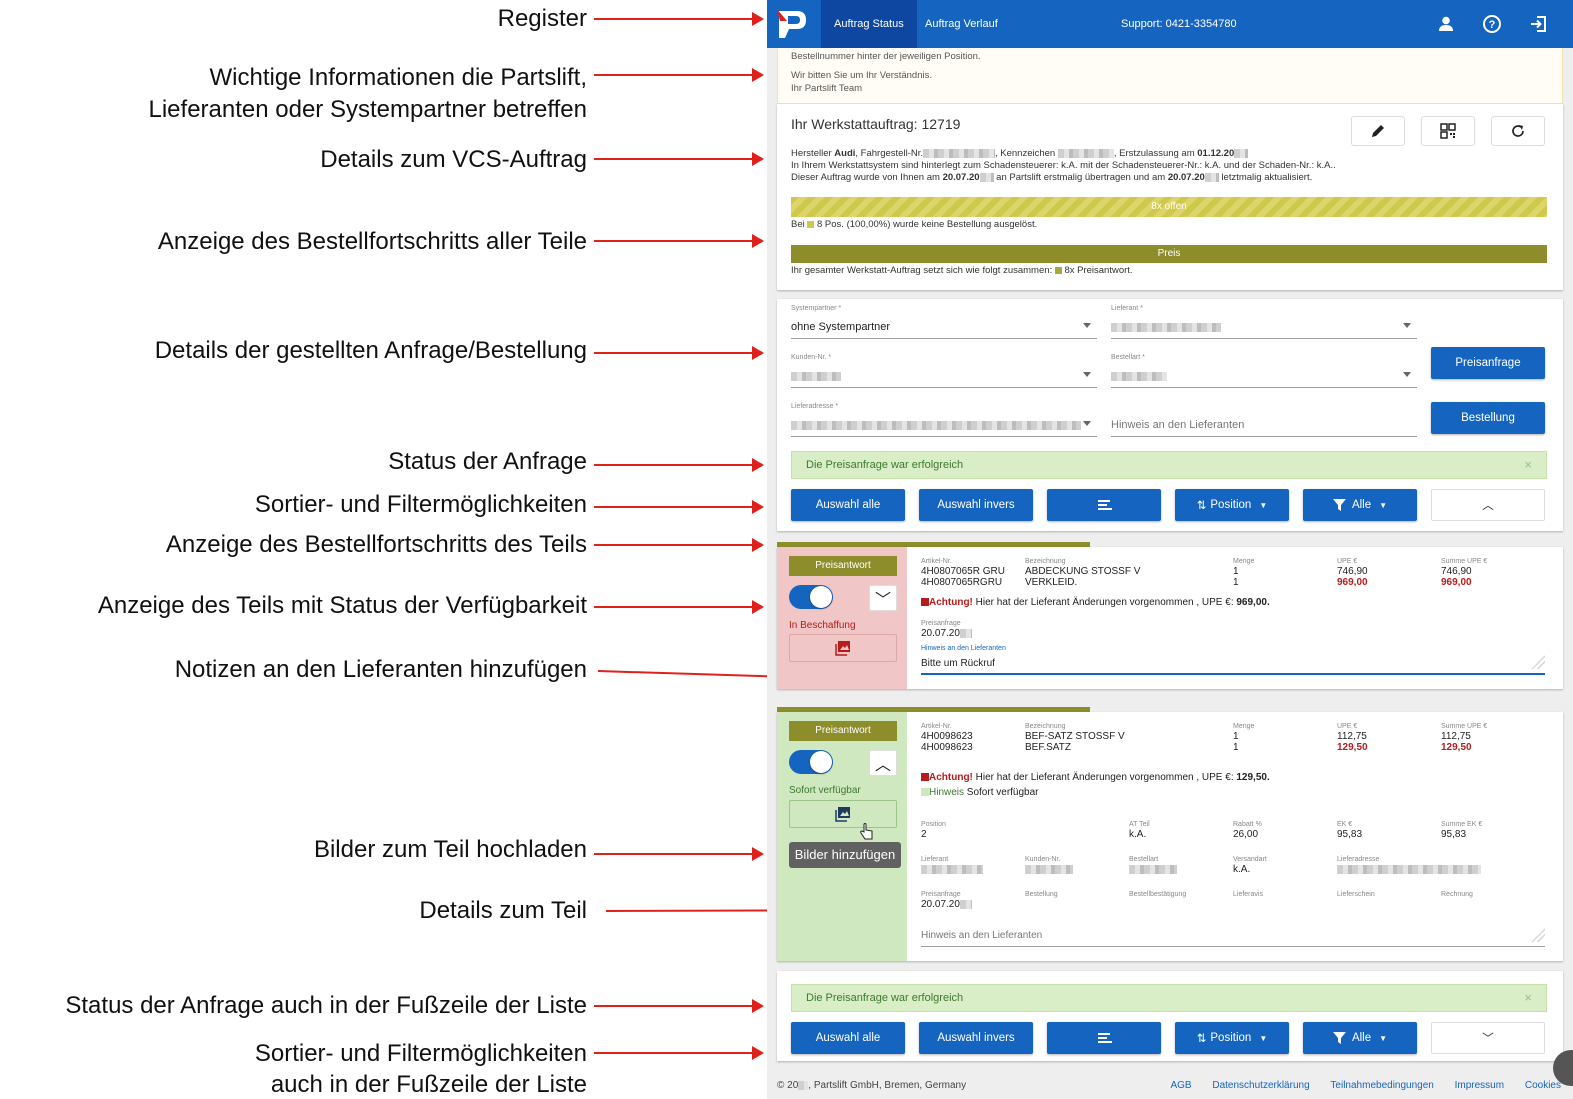  What do you see at coordinates (1543, 1085) in the screenshot?
I see `link-cookies: Cookies` at bounding box center [1543, 1085].